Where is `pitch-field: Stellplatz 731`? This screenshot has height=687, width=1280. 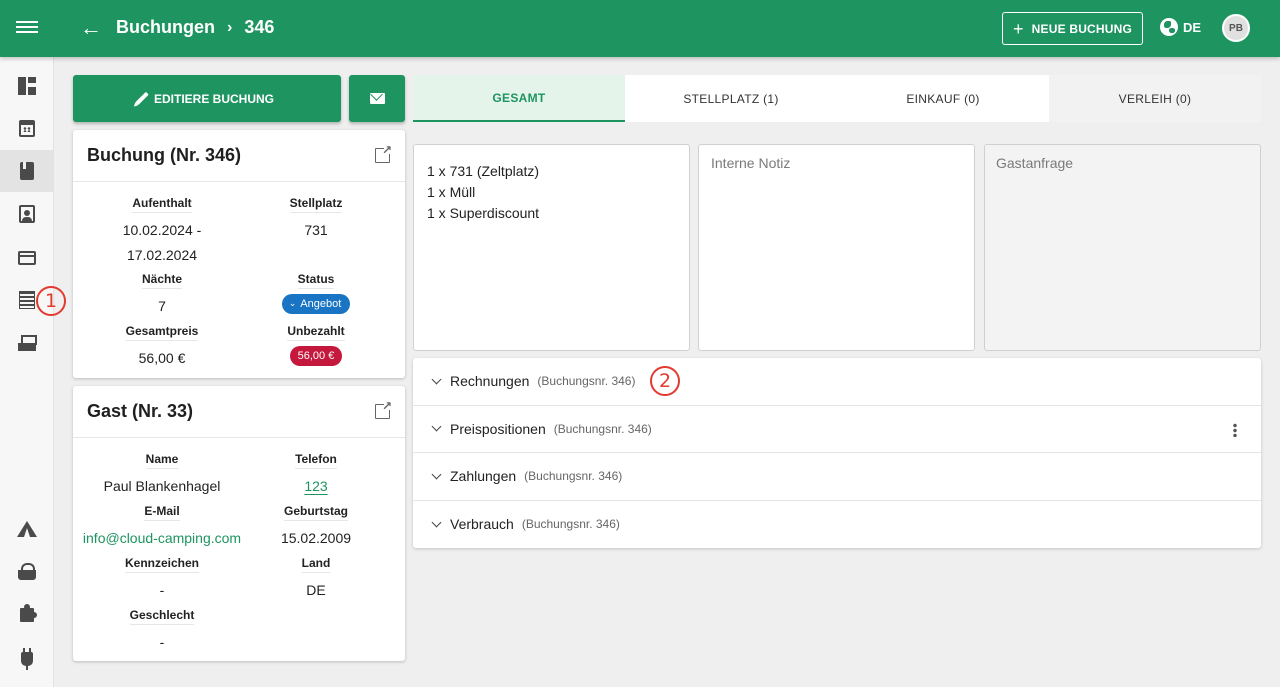 pitch-field: Stellplatz 731 is located at coordinates (316, 218).